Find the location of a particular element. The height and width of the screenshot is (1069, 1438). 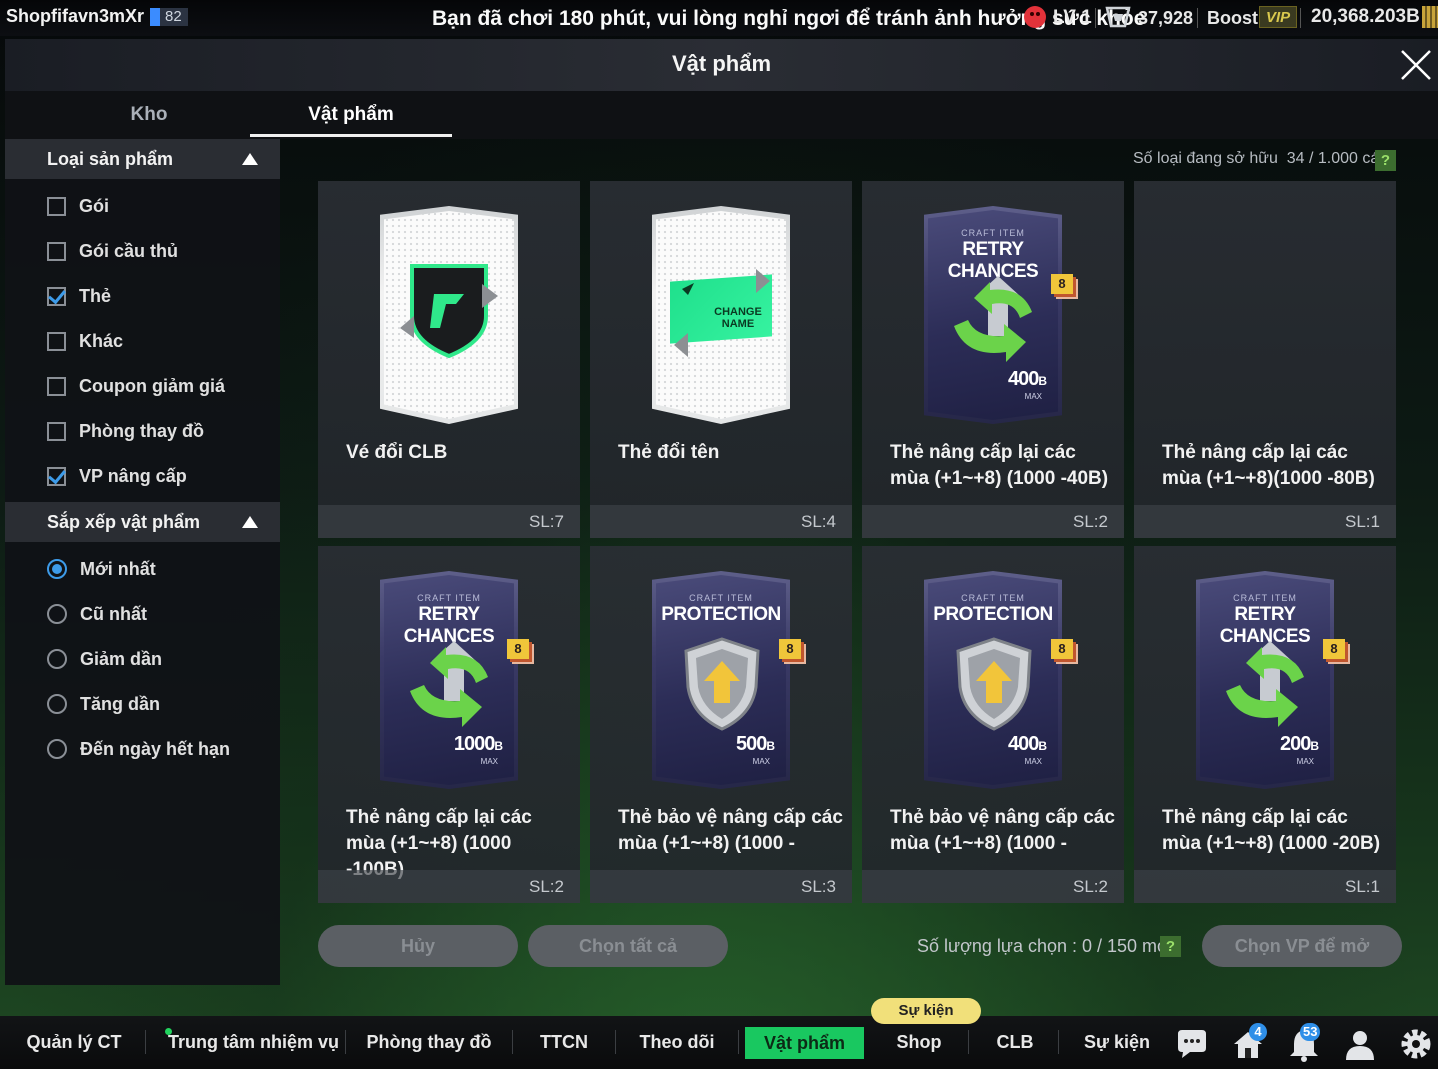

filter-checkbox-locker-room: Phòng thay đồ is located at coordinates (125, 431).